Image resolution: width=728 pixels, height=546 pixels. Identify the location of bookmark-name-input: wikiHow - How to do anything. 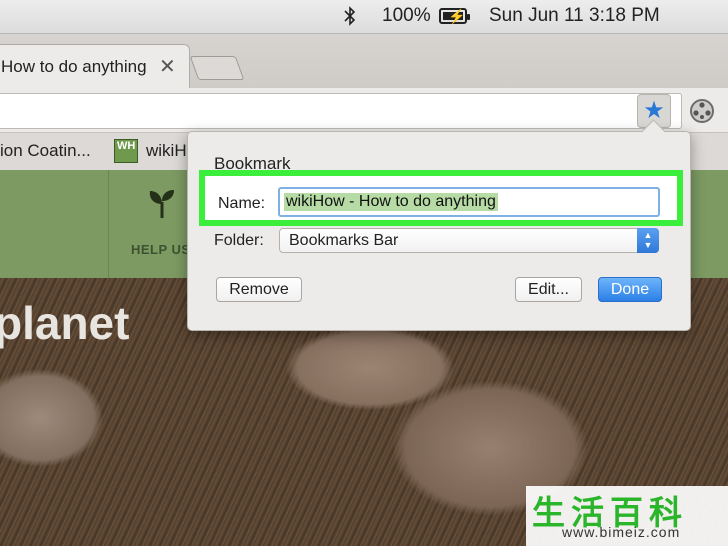
(469, 202).